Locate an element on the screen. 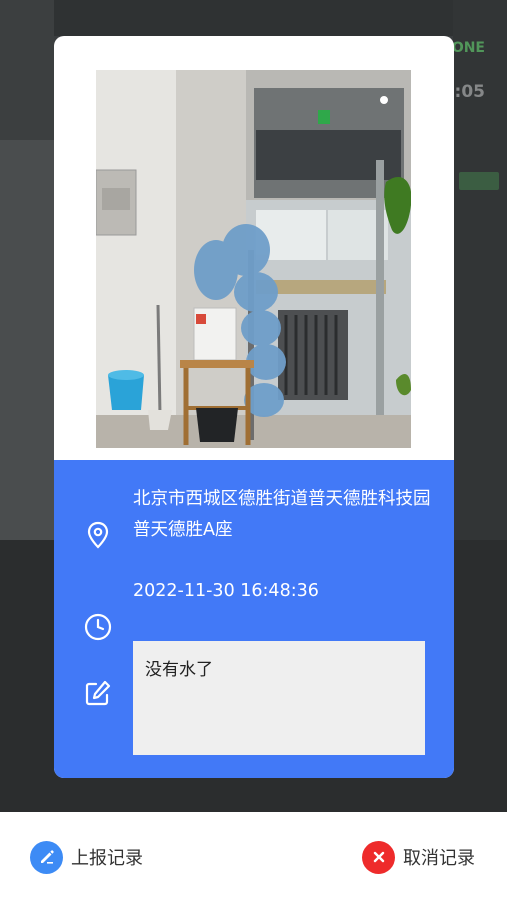 The width and height of the screenshot is (507, 900). cancel-record-label: 取消记录 is located at coordinates (439, 858).